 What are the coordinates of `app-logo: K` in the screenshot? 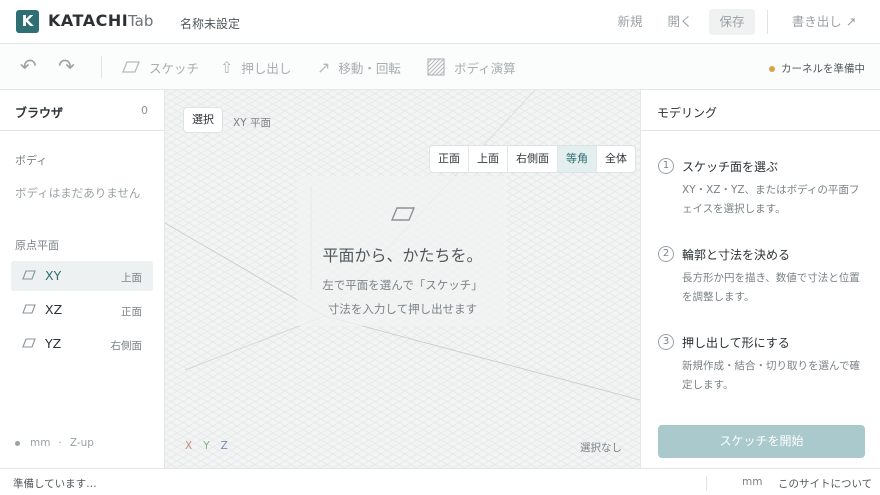 It's located at (27, 21).